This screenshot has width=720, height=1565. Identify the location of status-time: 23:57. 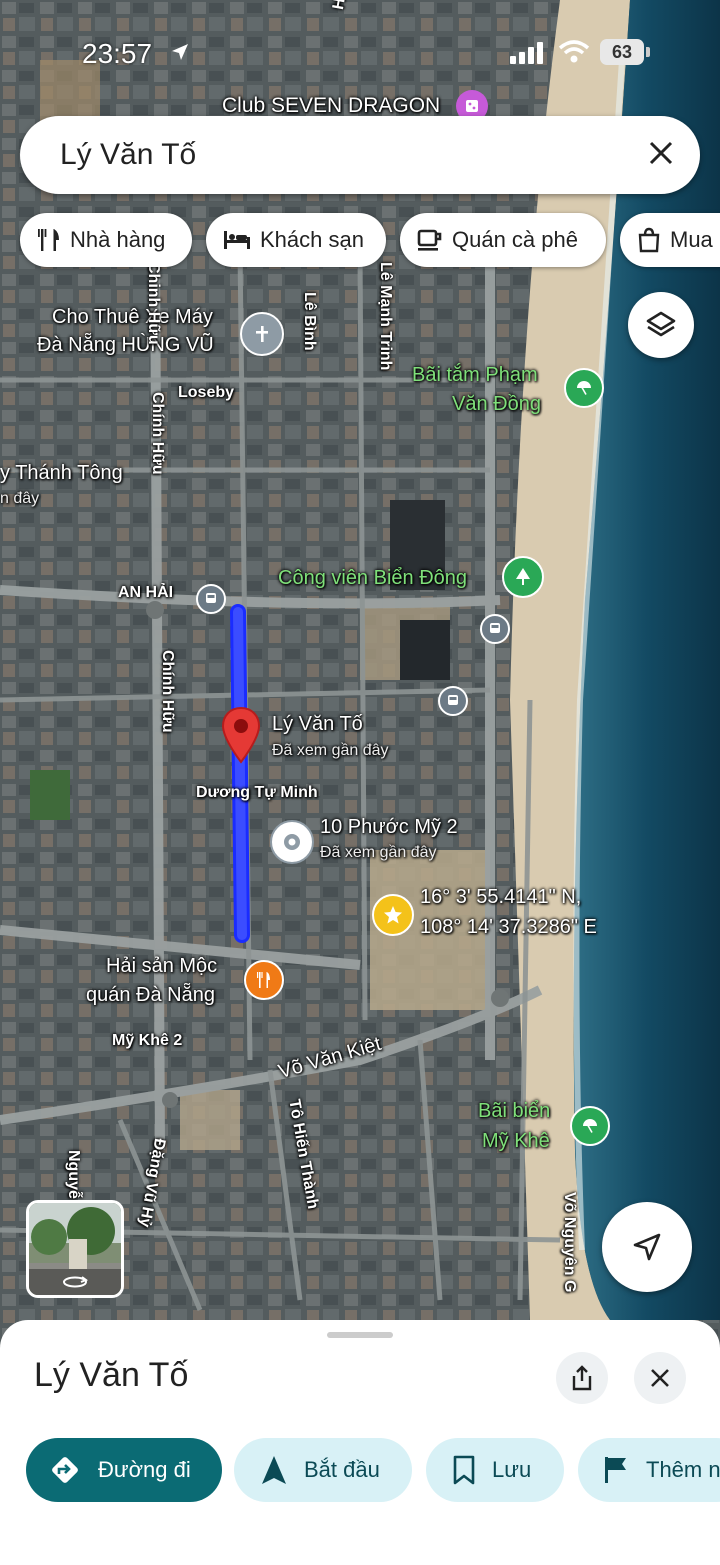
(117, 53).